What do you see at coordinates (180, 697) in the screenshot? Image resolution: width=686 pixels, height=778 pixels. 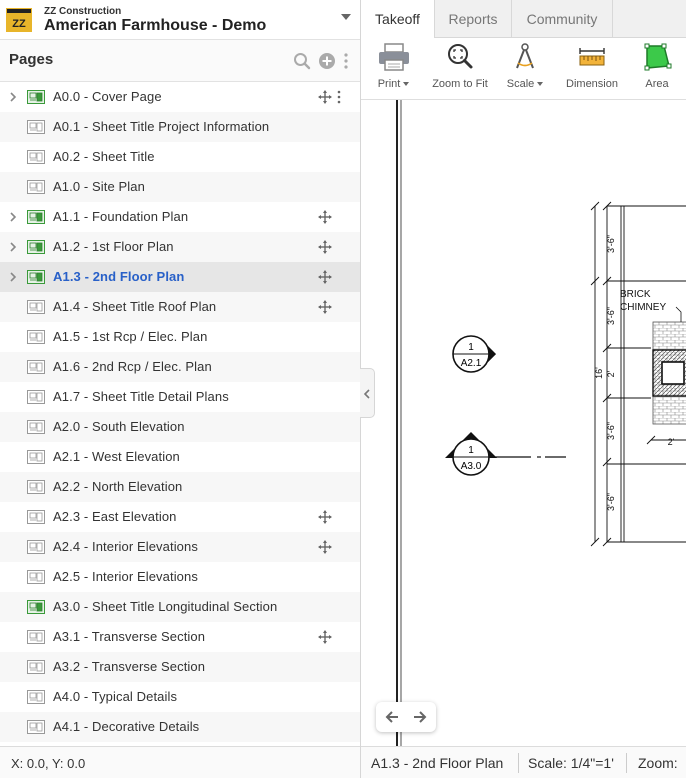 I see `page-list-item: A4.0 - Typical Details` at bounding box center [180, 697].